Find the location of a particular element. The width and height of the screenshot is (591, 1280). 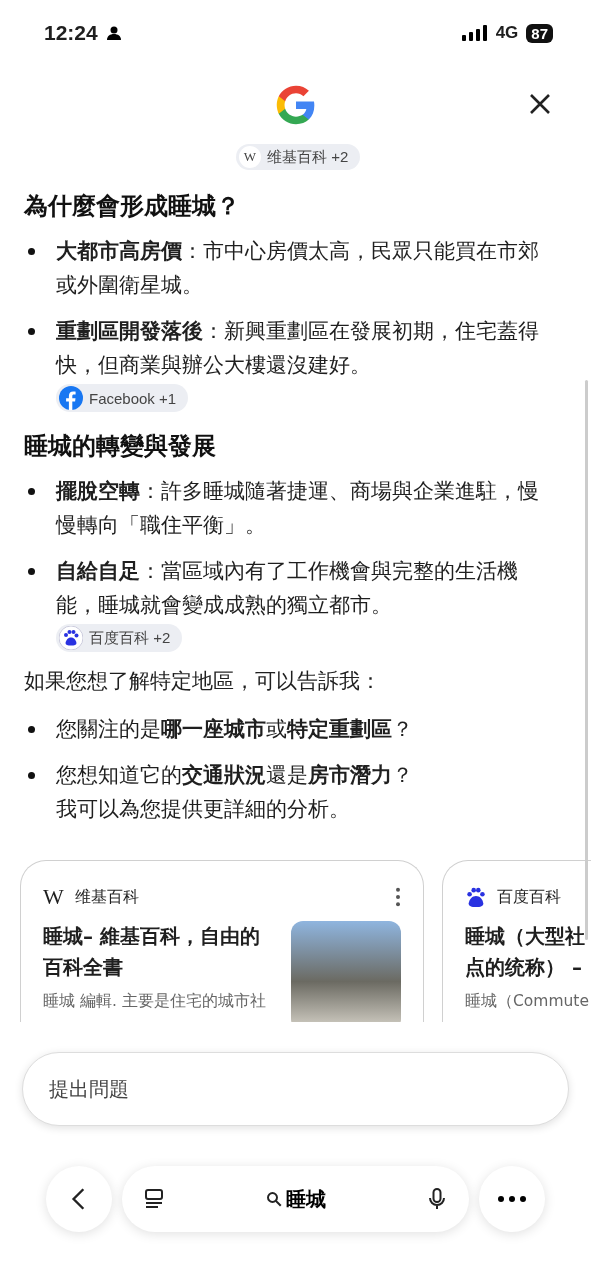

bullet-text: 我可以為您提供更詳細的分析。 is located at coordinates (203, 809).